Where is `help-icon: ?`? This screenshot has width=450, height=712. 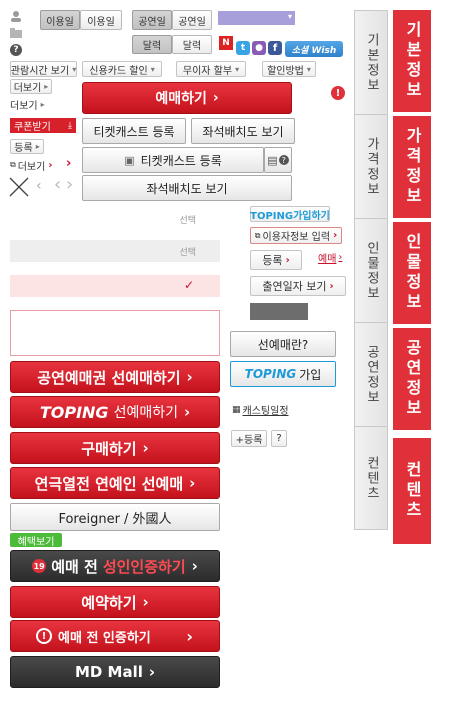
help-icon: ? is located at coordinates (16, 50).